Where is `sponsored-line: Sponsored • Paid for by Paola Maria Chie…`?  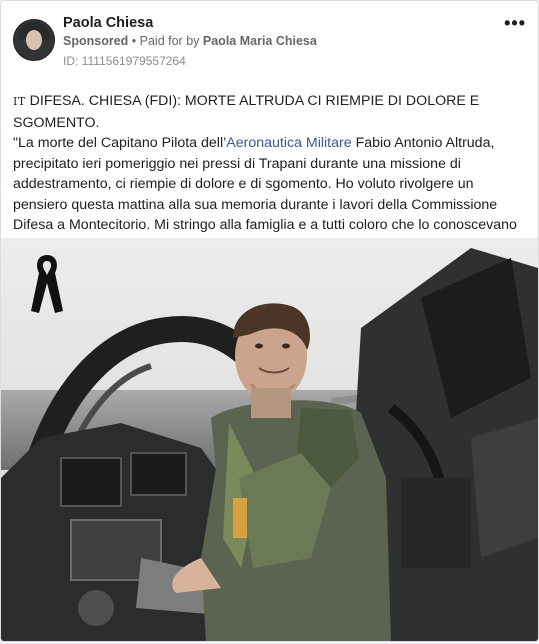
sponsored-line: Sponsored • Paid for by Paola Maria Chie… is located at coordinates (190, 41).